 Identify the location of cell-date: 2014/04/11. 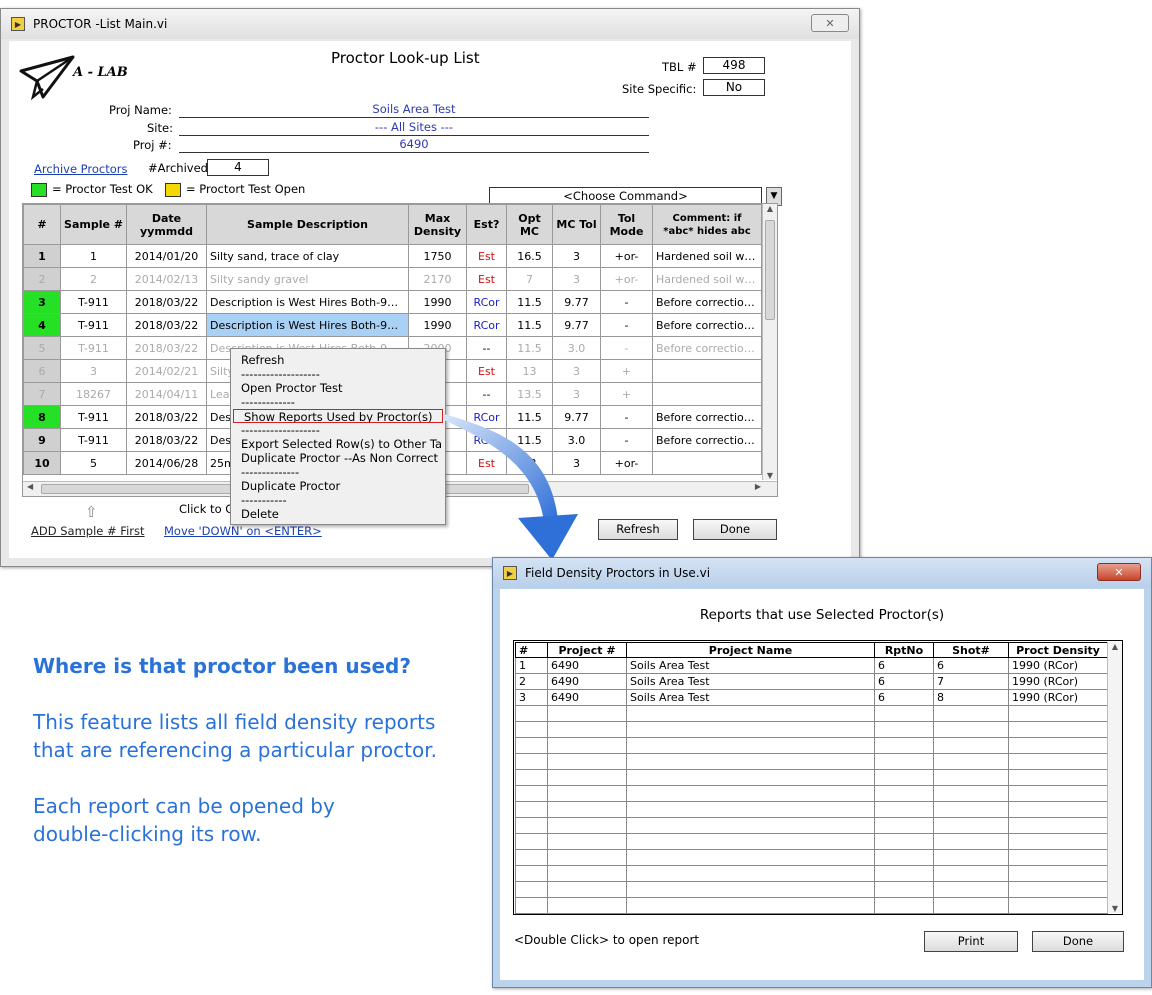
(166, 394).